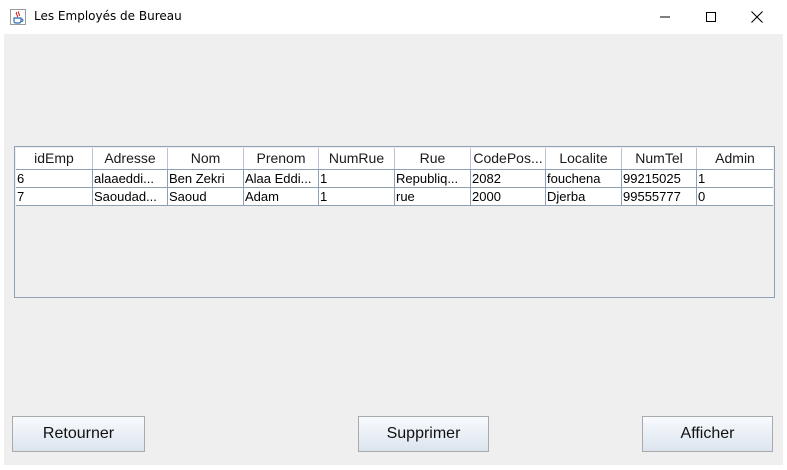 Image resolution: width=787 pixels, height=470 pixels. I want to click on table-cell: rue, so click(433, 196).